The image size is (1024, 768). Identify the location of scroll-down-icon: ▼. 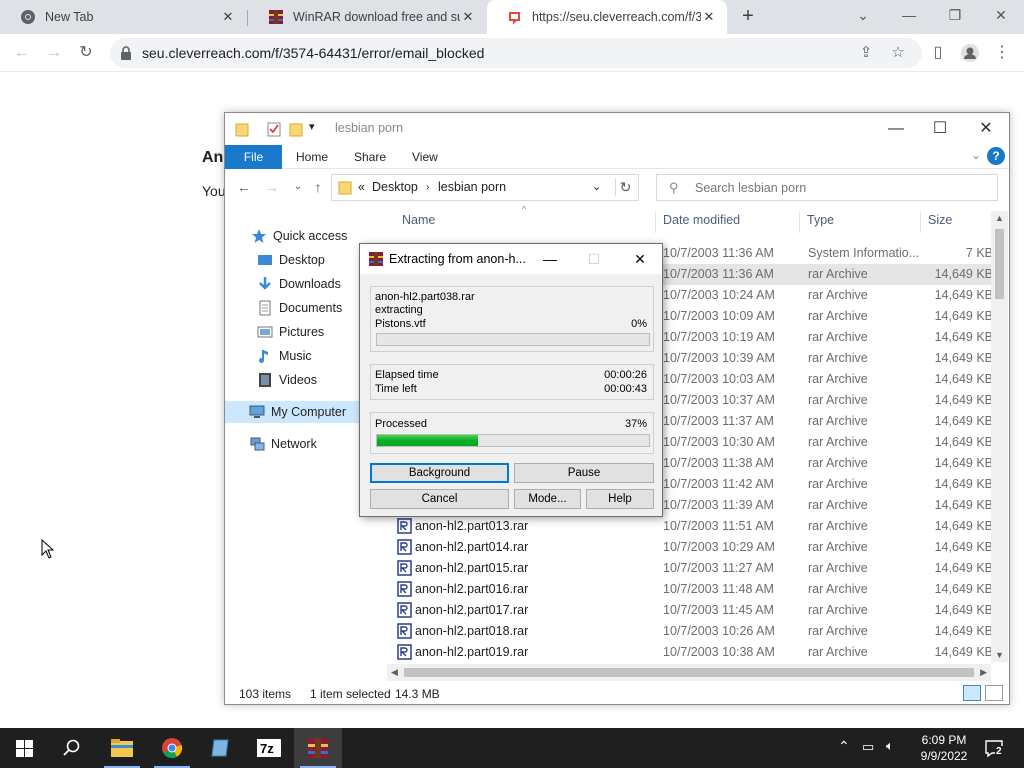
(999, 655).